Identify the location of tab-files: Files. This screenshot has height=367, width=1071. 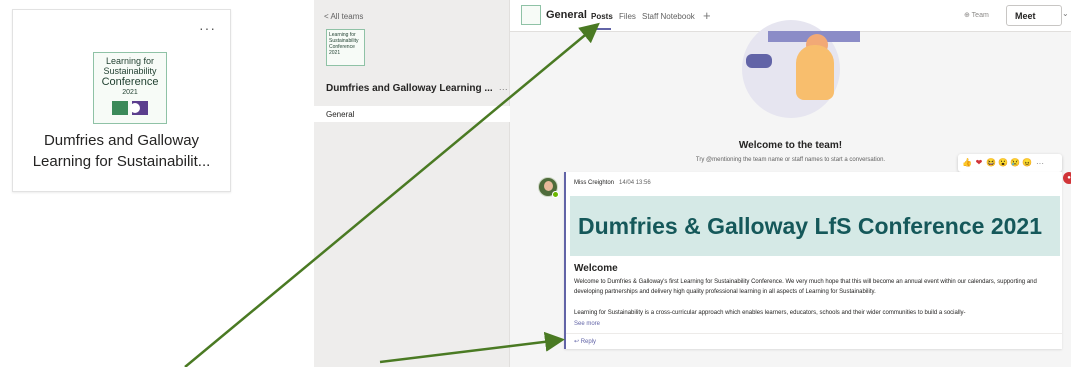
(627, 16).